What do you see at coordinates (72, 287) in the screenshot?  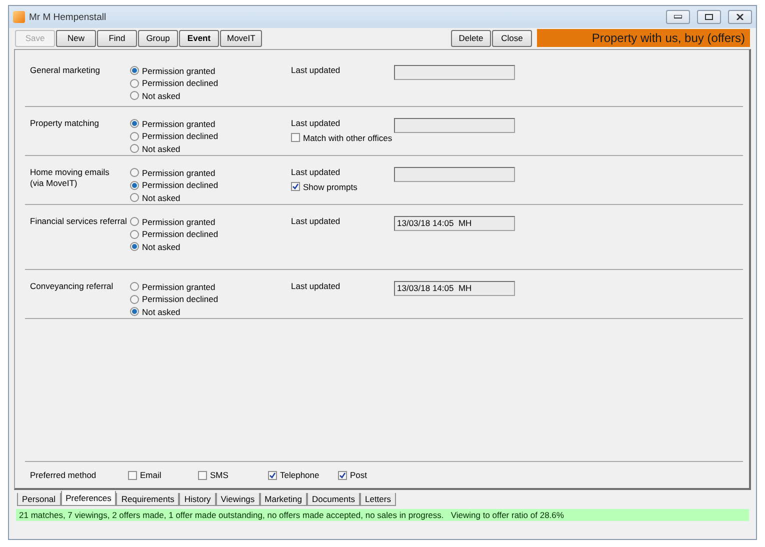 I see `section-label: Conveyancing referral` at bounding box center [72, 287].